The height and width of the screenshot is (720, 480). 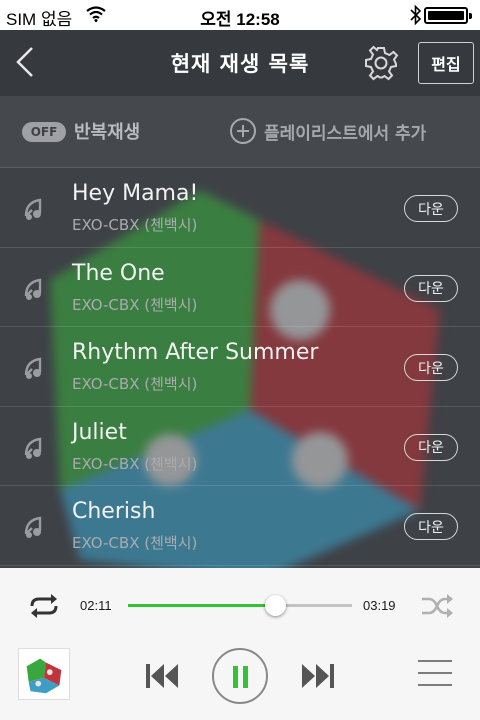 I want to click on clock: 오전 12:58, so click(x=240, y=19).